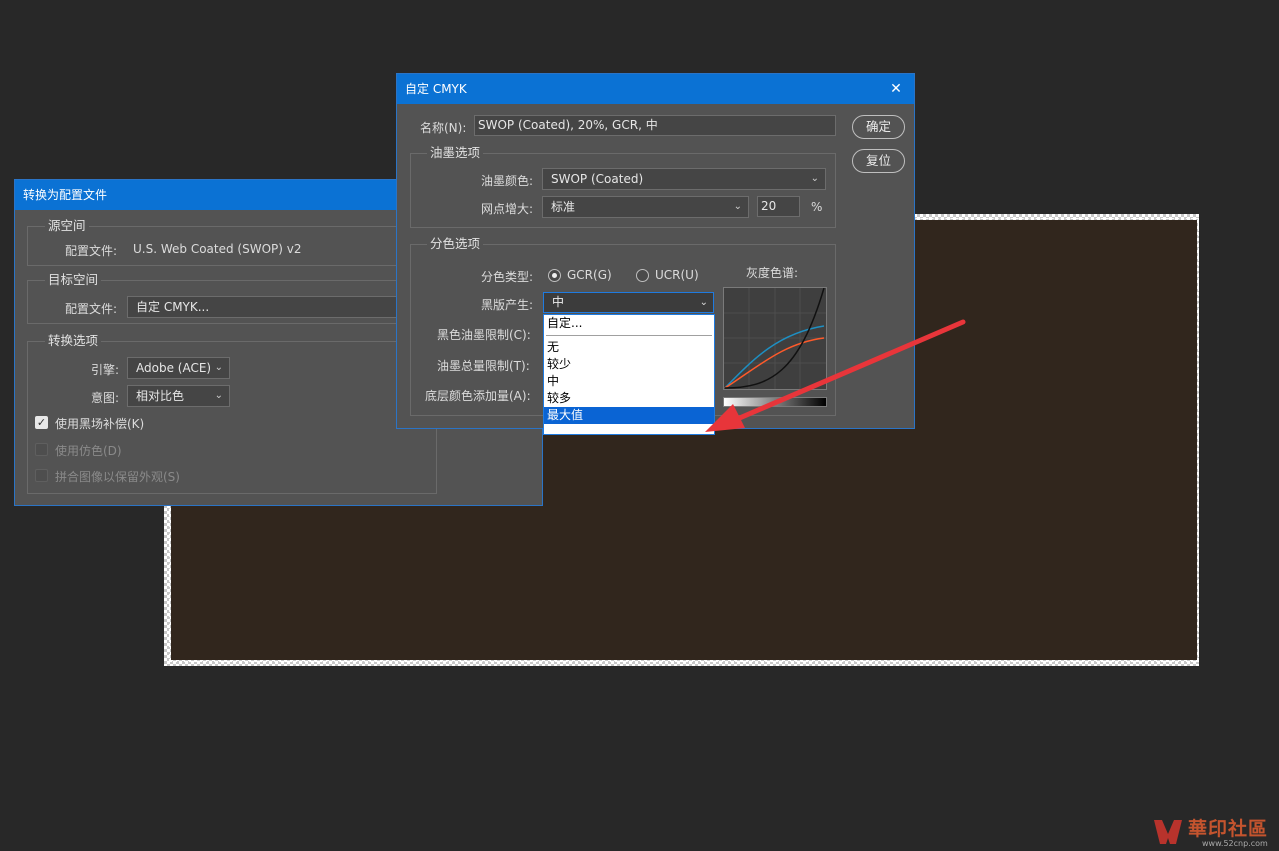 Image resolution: width=1279 pixels, height=851 pixels. What do you see at coordinates (1228, 829) in the screenshot?
I see `watermark-text: 華印社區` at bounding box center [1228, 829].